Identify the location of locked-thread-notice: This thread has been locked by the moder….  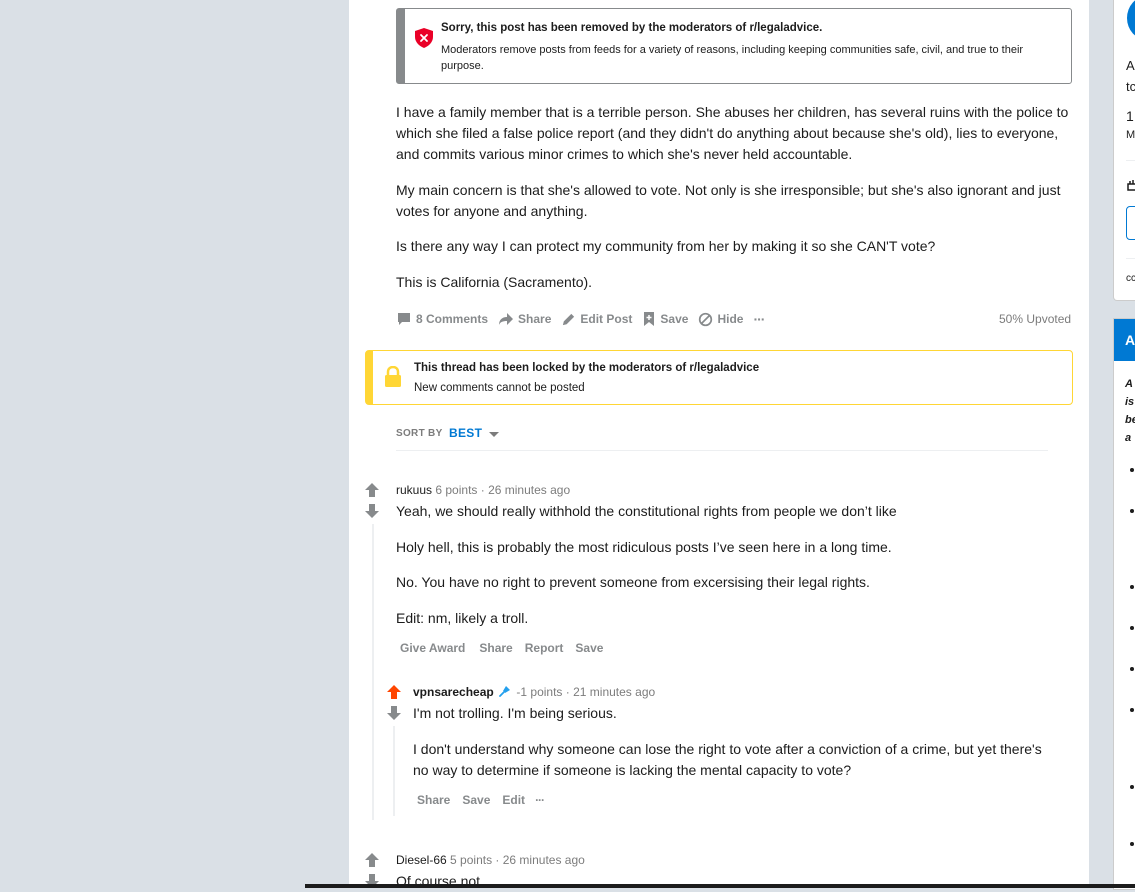
(719, 377).